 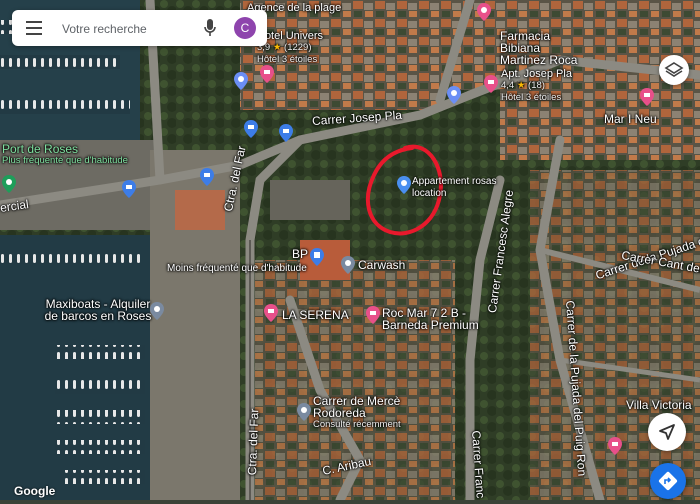 What do you see at coordinates (304, 412) in the screenshot?
I see `rodoreda-pin-icon` at bounding box center [304, 412].